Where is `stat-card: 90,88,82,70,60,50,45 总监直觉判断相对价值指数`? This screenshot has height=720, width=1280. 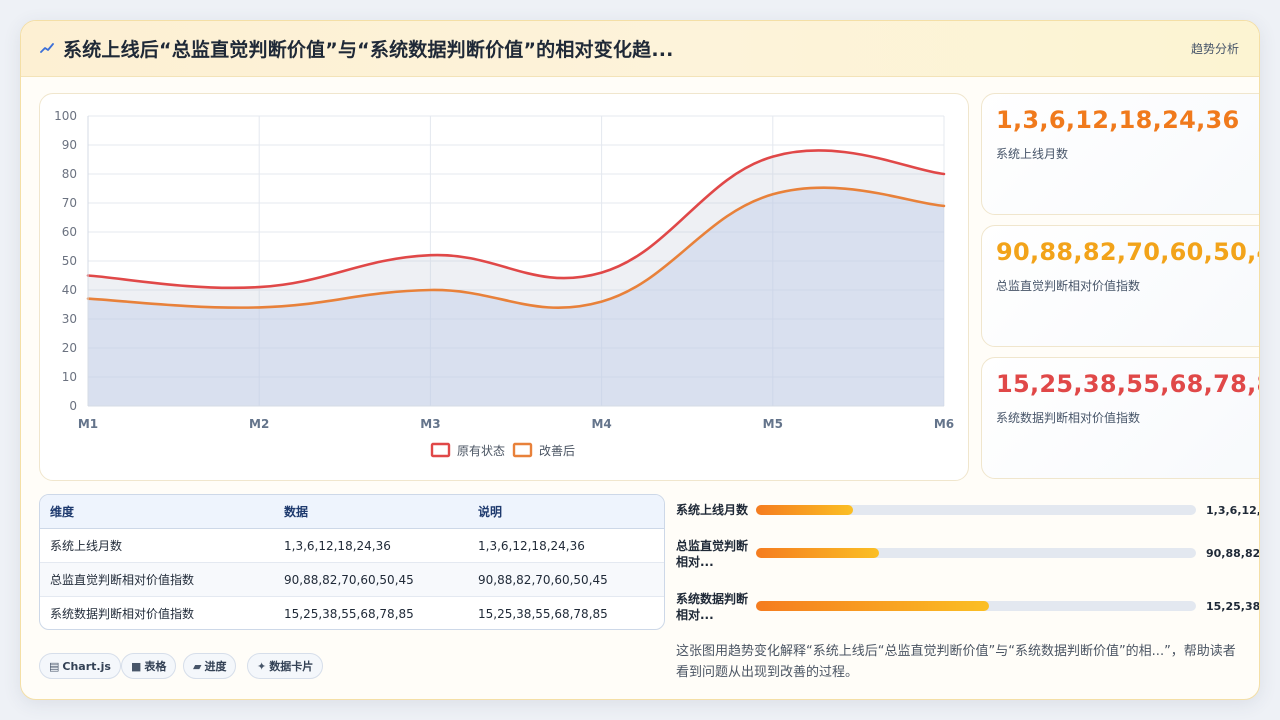 stat-card: 90,88,82,70,60,50,45 总监直觉判断相对价值指数 is located at coordinates (1120, 286).